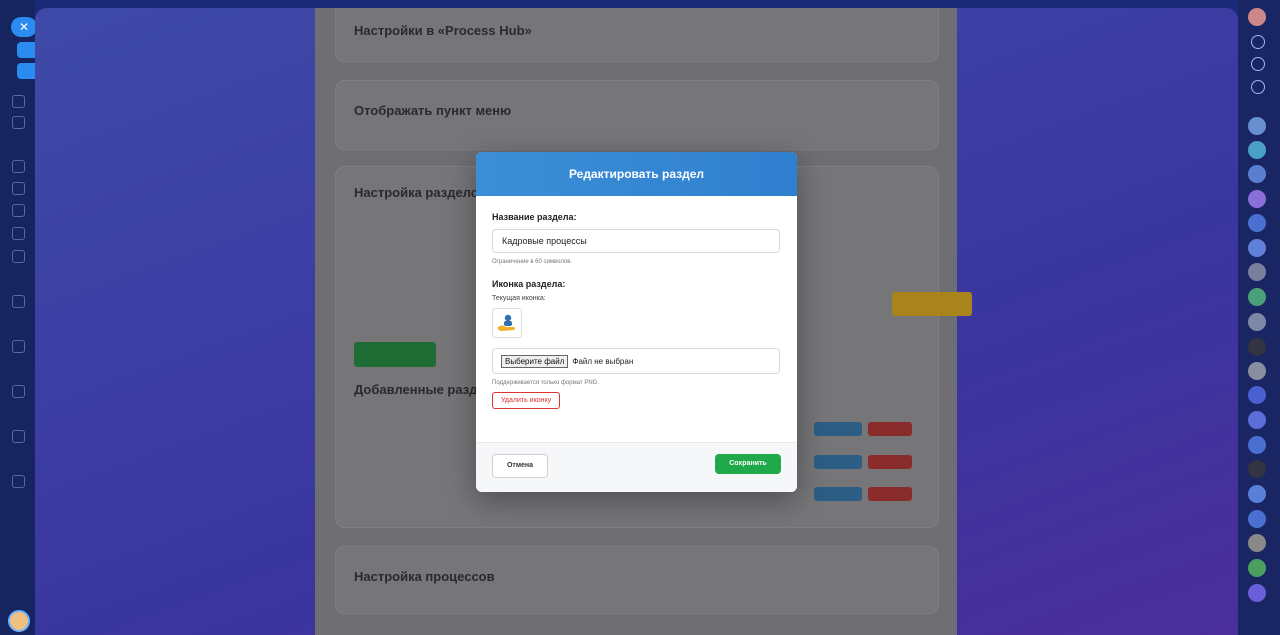 The height and width of the screenshot is (635, 1280). What do you see at coordinates (932, 304) in the screenshot?
I see `clear-button` at bounding box center [932, 304].